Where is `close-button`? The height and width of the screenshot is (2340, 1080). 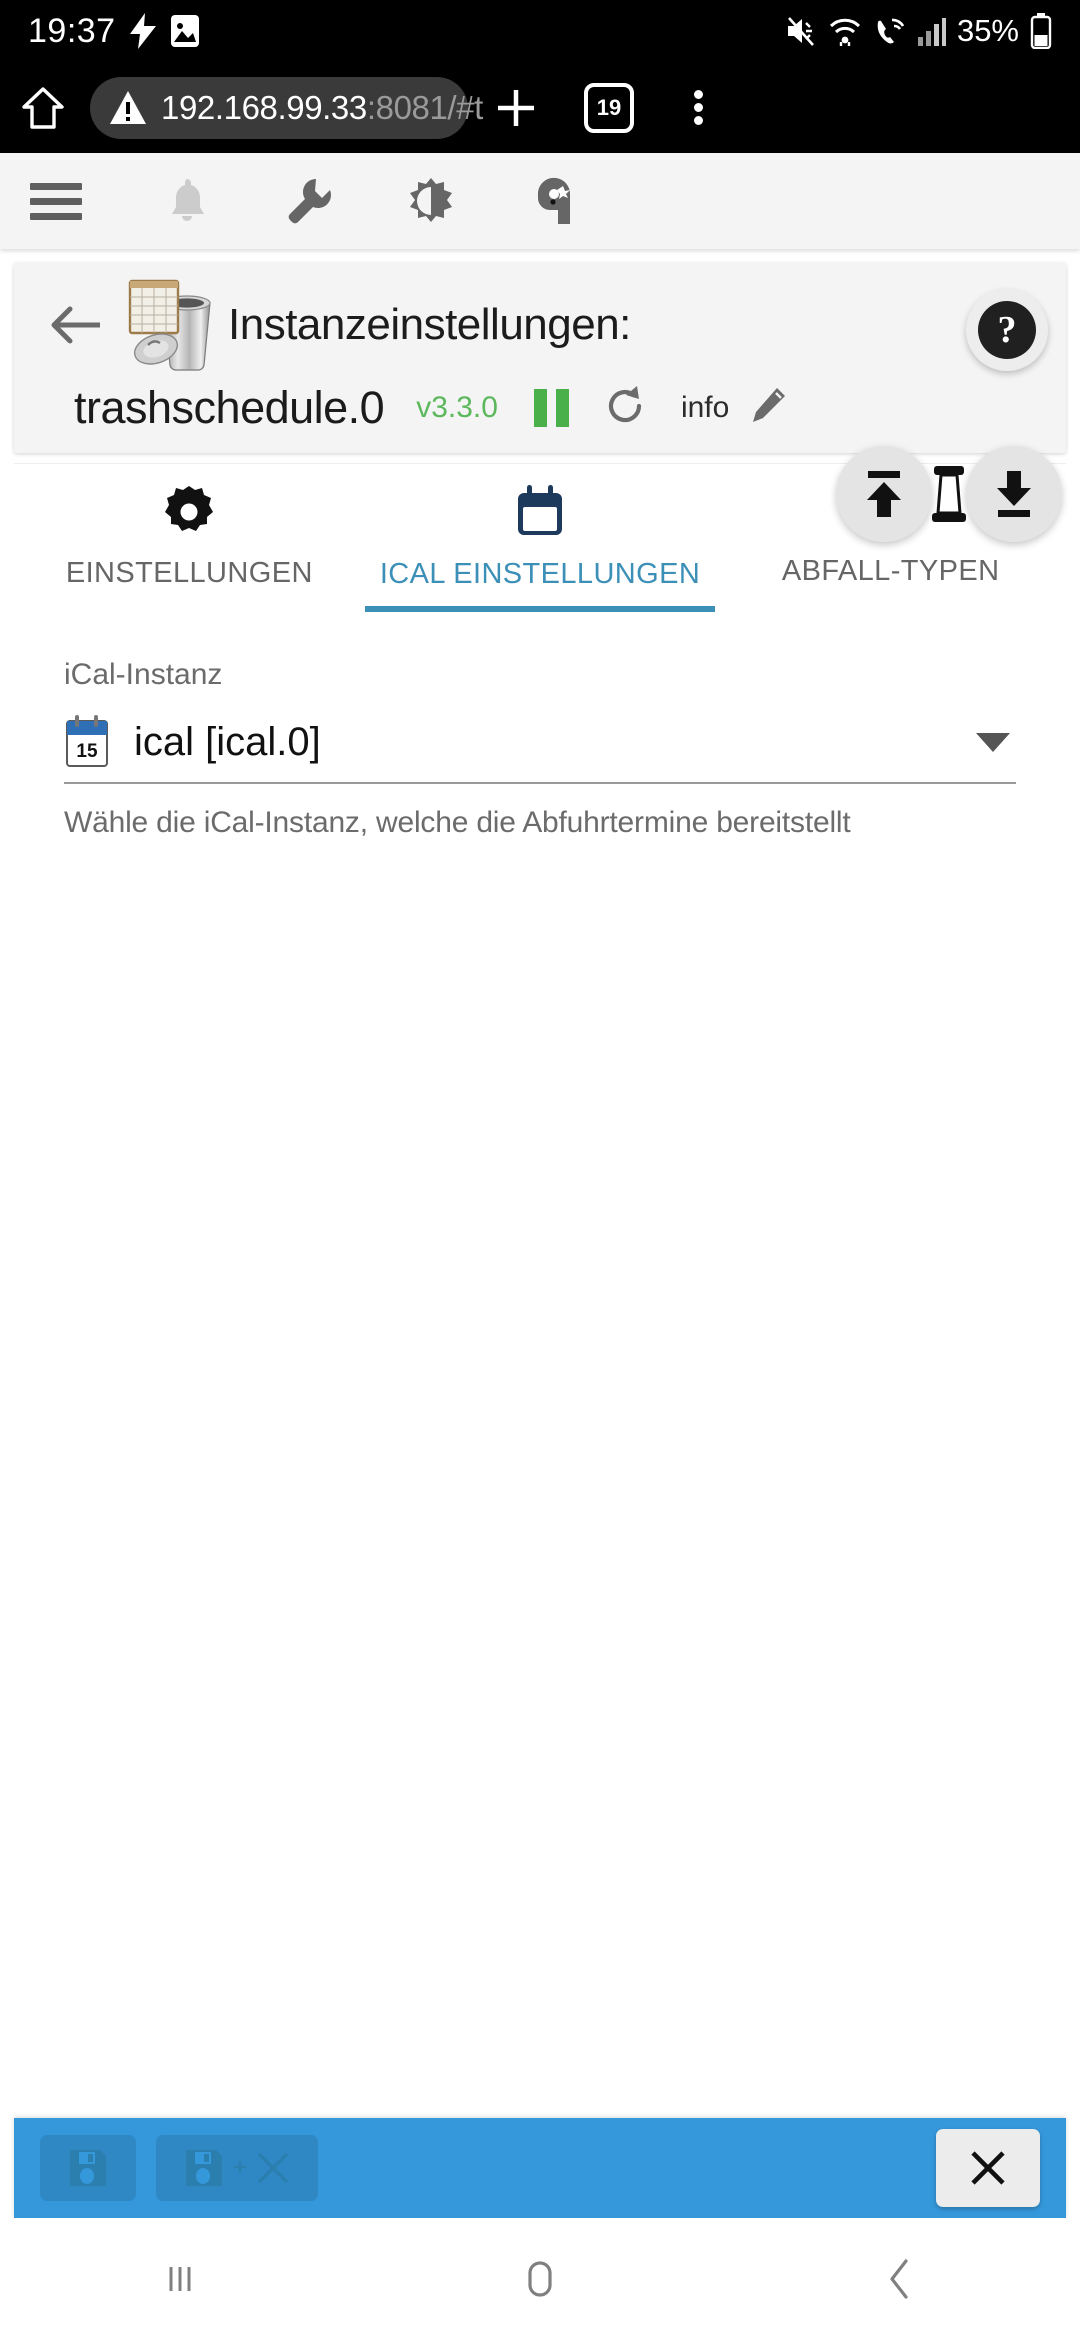 close-button is located at coordinates (988, 2168).